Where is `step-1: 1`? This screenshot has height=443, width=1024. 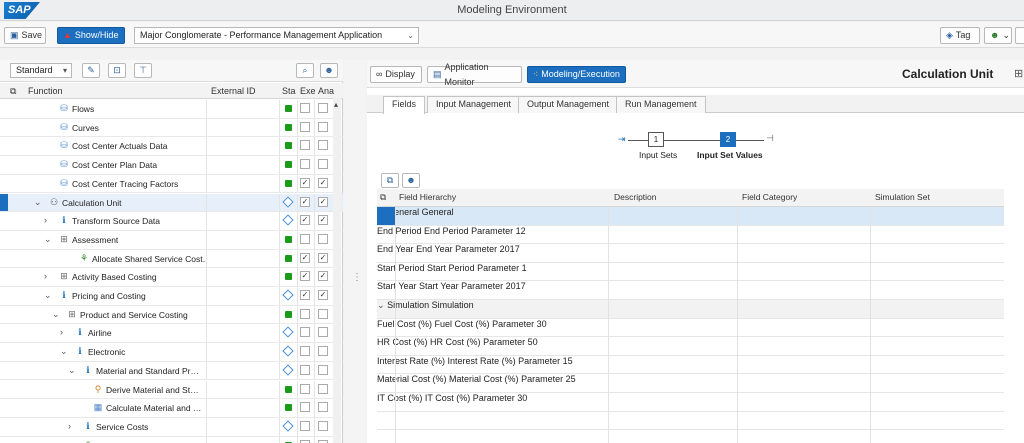
step-1: 1 is located at coordinates (656, 139).